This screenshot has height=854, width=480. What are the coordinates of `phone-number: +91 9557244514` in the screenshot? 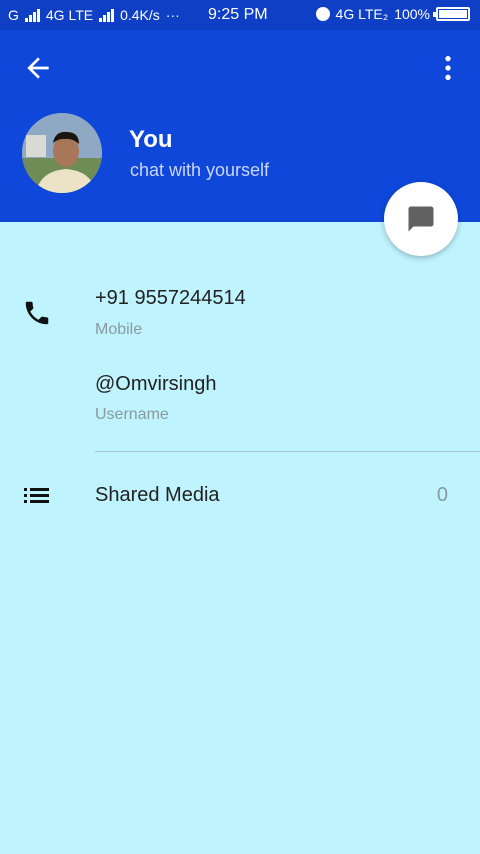 It's located at (170, 298).